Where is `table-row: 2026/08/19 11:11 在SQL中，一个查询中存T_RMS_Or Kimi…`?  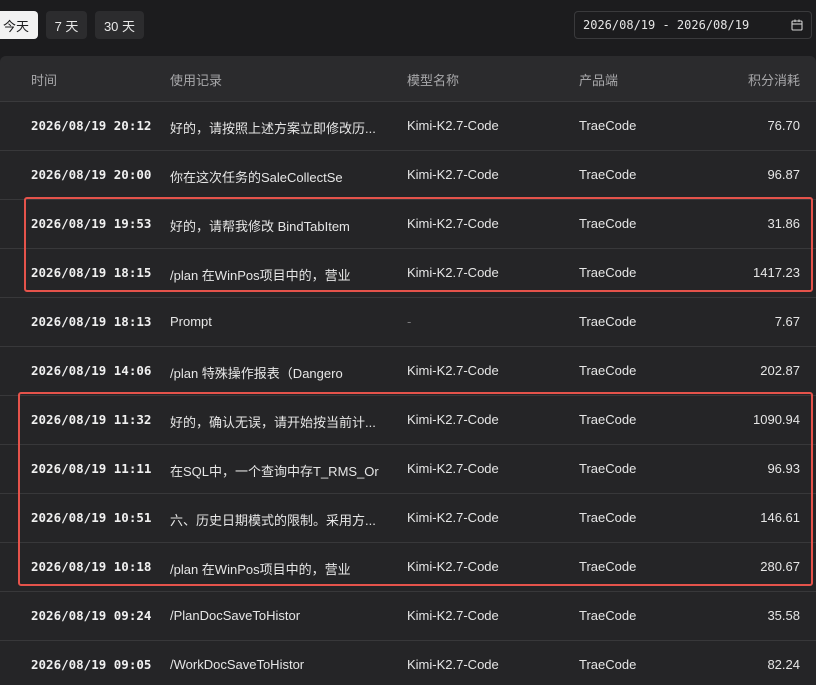
table-row: 2026/08/19 11:11 在SQL中，一个查询中存T_RMS_Or Kimi… is located at coordinates (408, 469).